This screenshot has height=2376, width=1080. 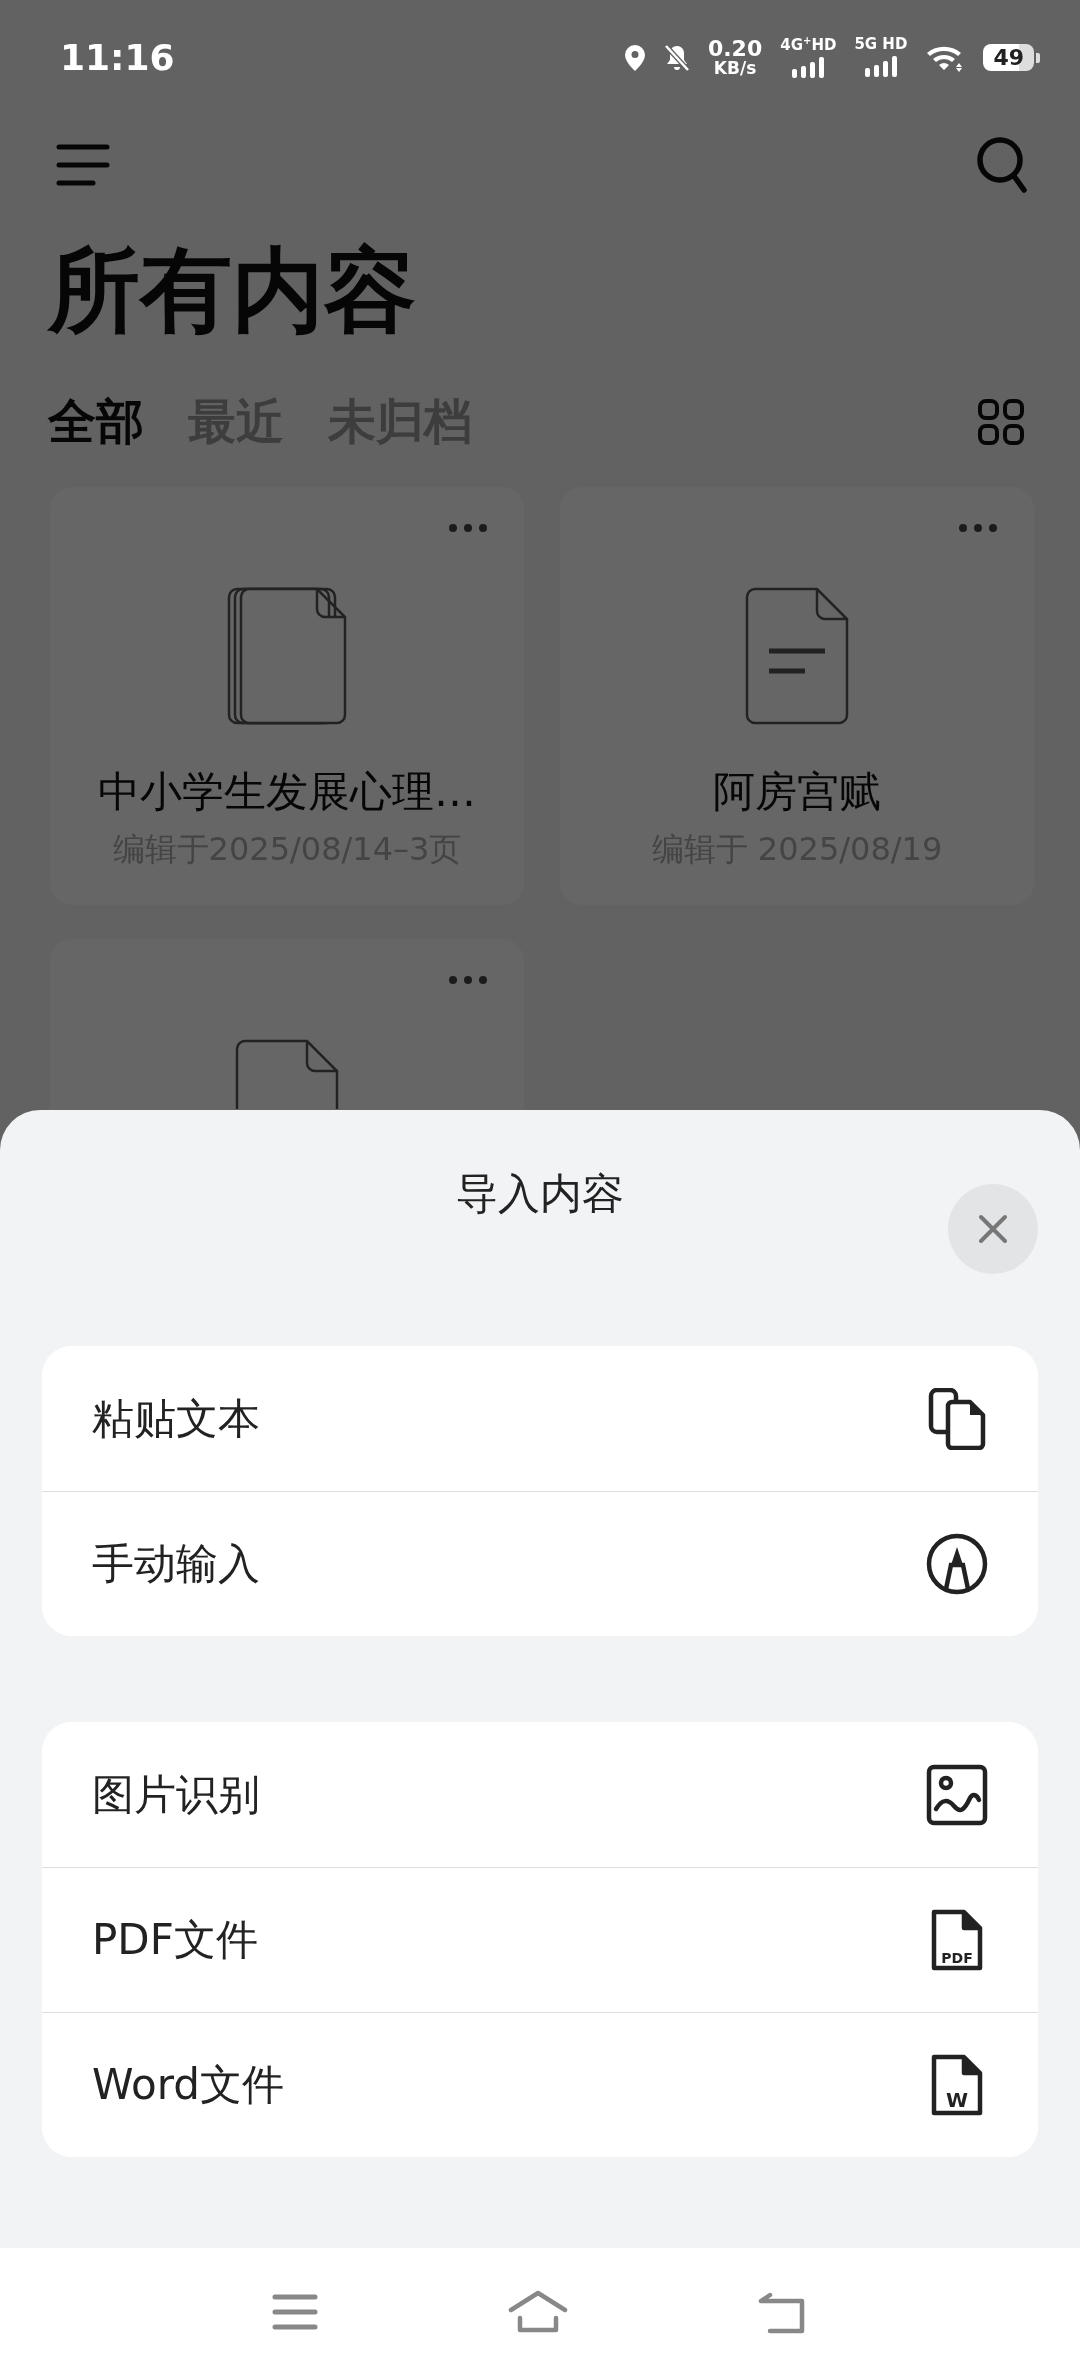 What do you see at coordinates (735, 68) in the screenshot?
I see `speed-unit: KB/s` at bounding box center [735, 68].